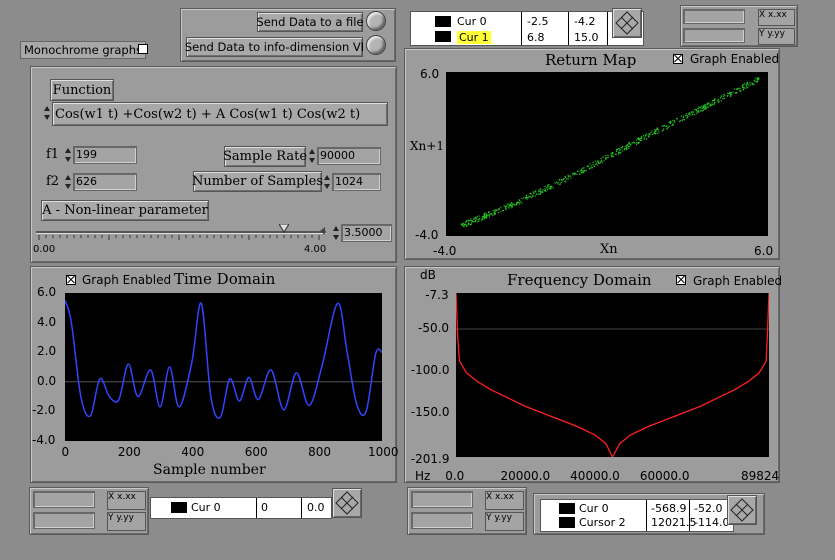 This screenshot has width=835, height=560. Describe the element at coordinates (538, 21) in the screenshot. I see `cursor-x: -2.5` at that location.